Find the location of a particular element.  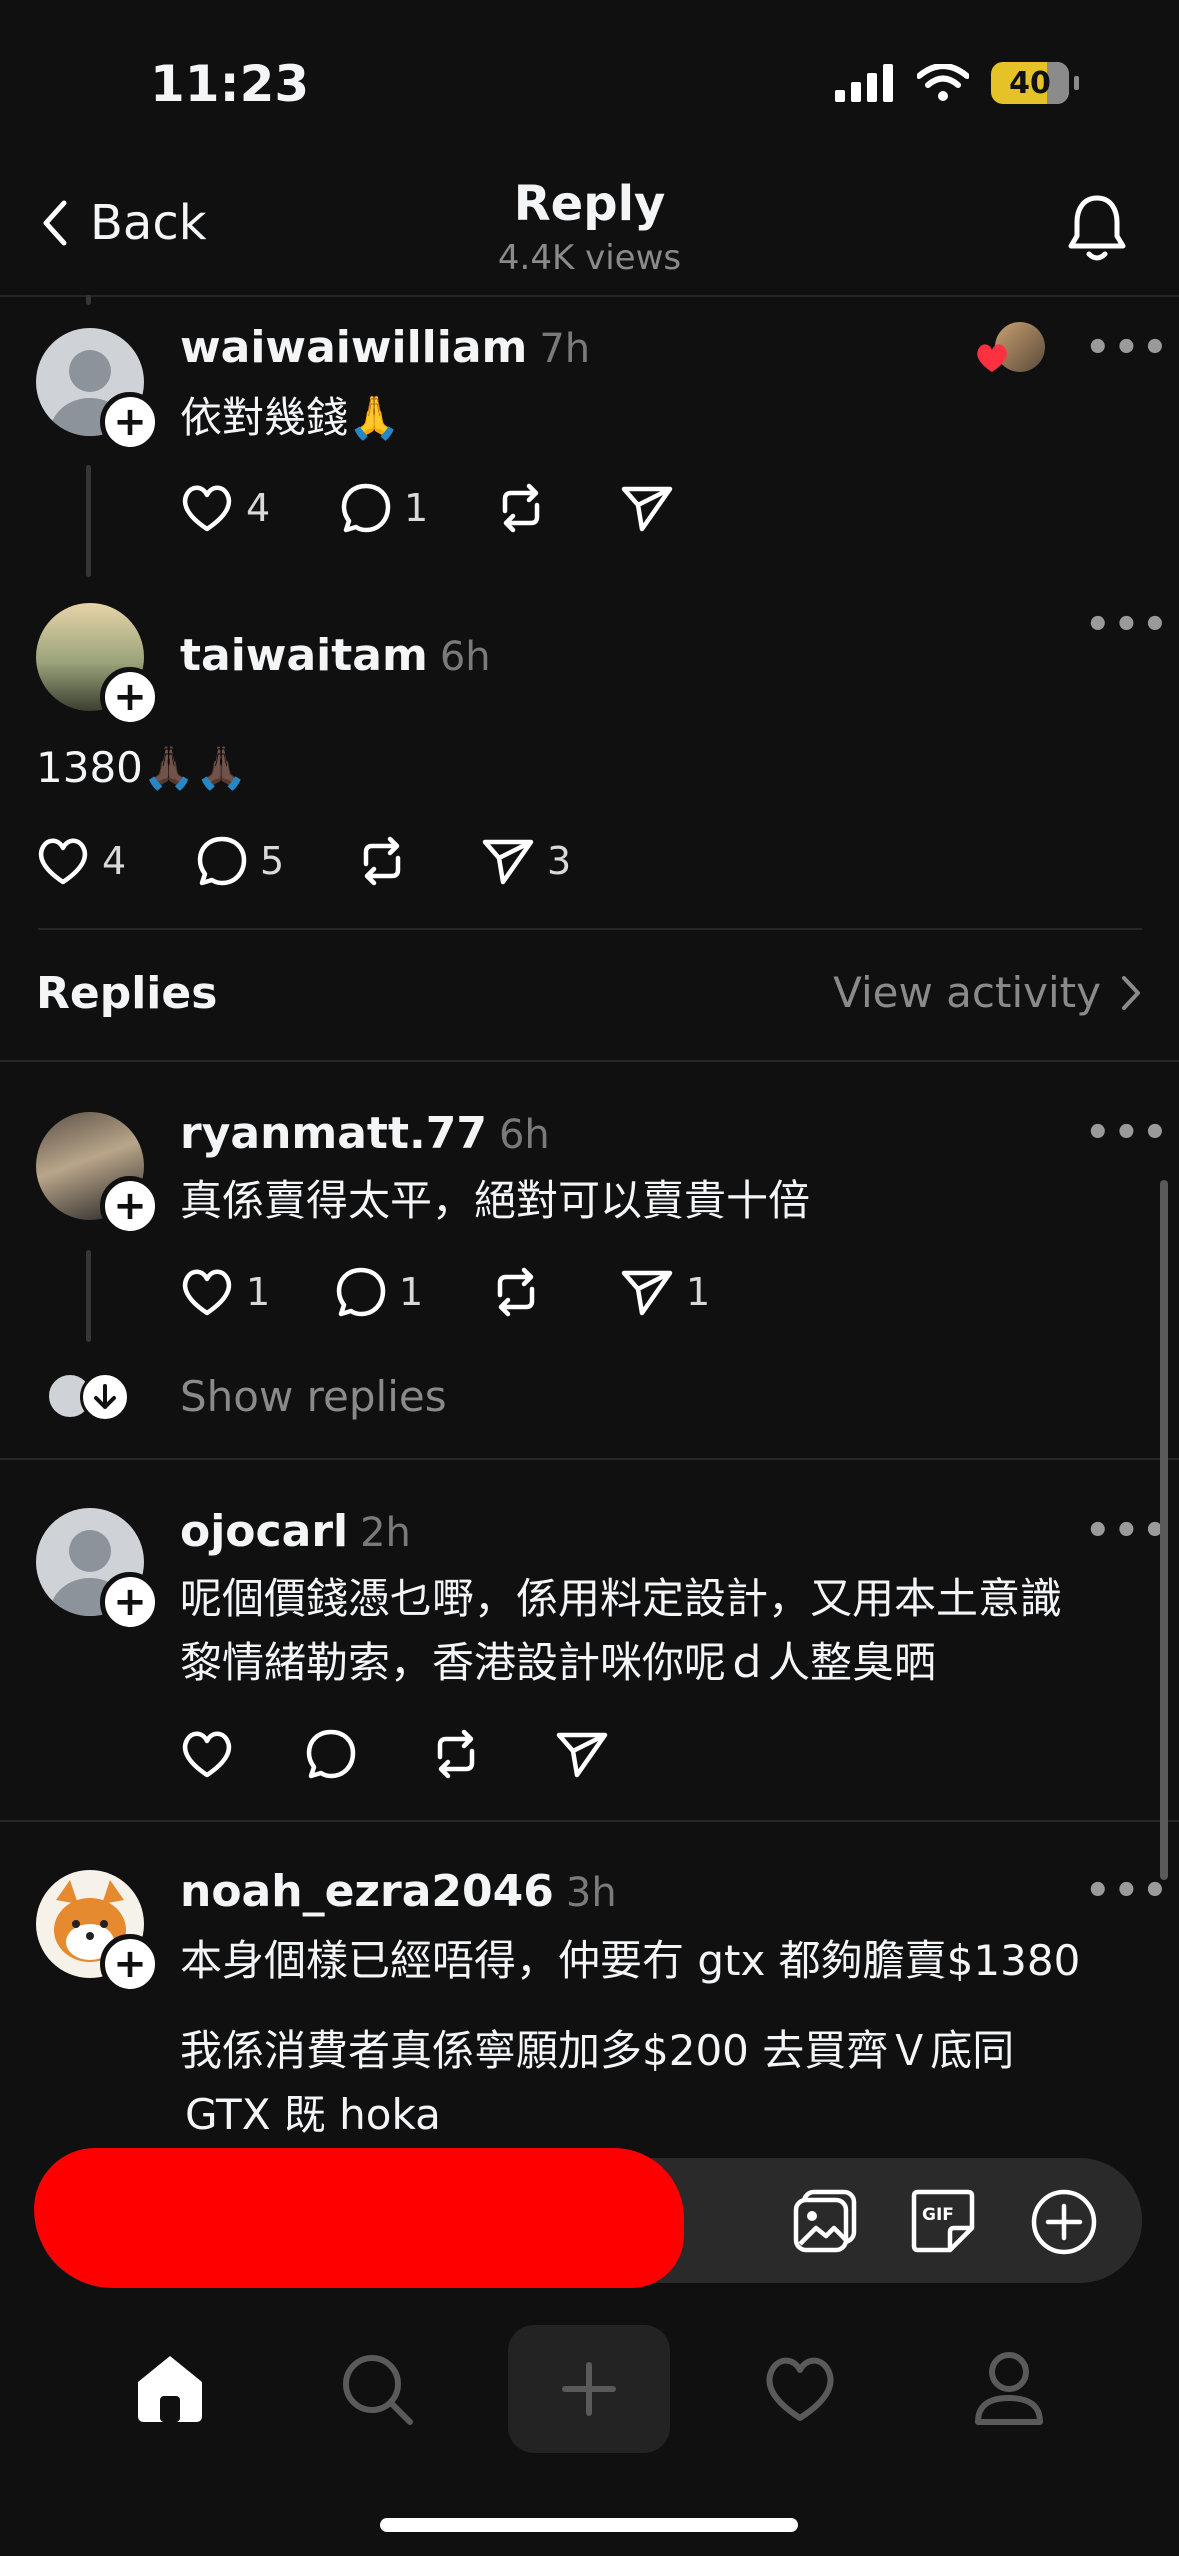

comment-button is located at coordinates (367, 1754).